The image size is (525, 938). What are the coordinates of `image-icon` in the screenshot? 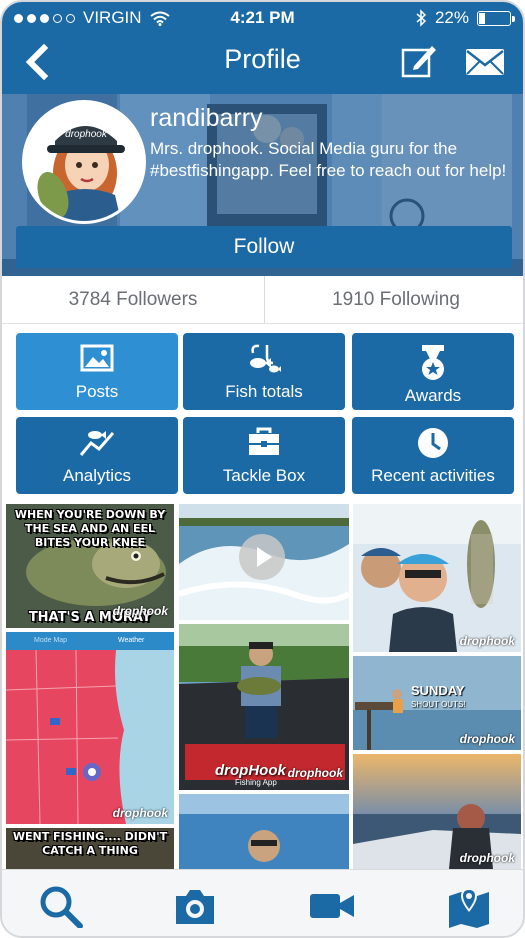 It's located at (97, 358).